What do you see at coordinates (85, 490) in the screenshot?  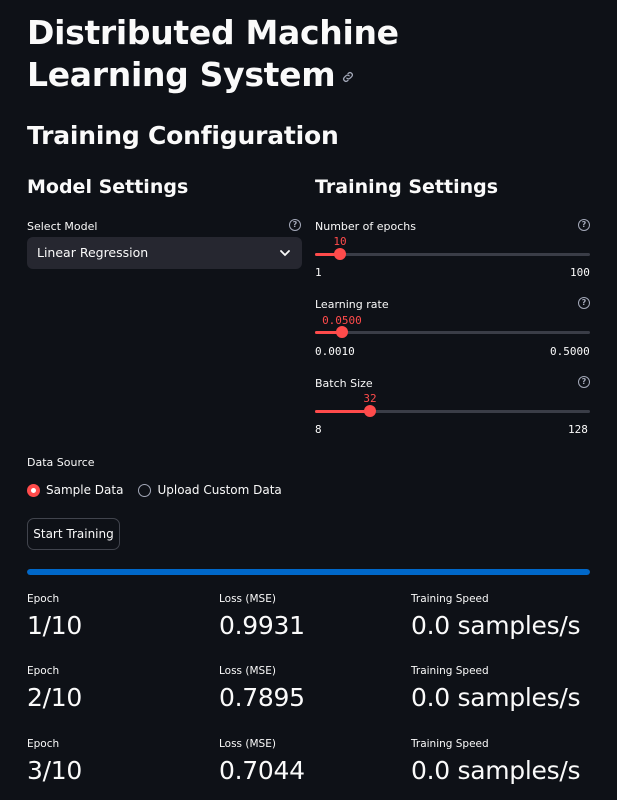 I see `radio-sample-data-label: Sample Data` at bounding box center [85, 490].